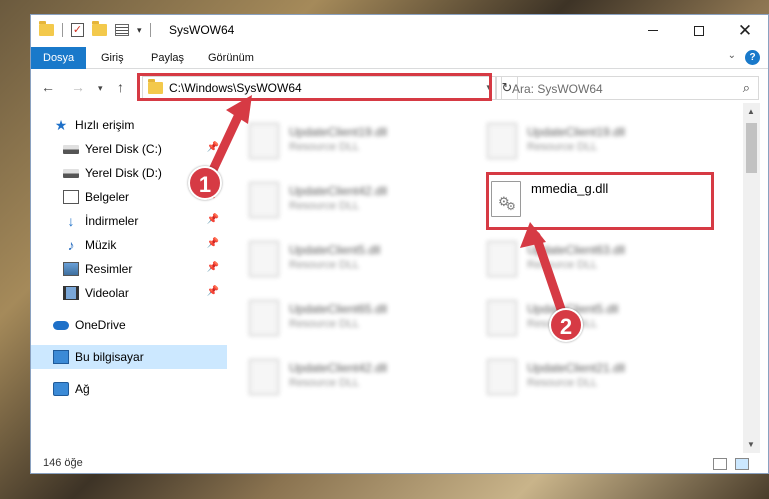  What do you see at coordinates (202, 30) in the screenshot?
I see `window-title: SysWOW64` at bounding box center [202, 30].